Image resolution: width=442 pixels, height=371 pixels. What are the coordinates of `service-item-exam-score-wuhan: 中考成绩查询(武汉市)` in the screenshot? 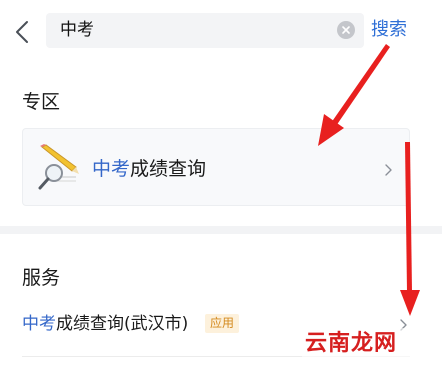 It's located at (105, 324).